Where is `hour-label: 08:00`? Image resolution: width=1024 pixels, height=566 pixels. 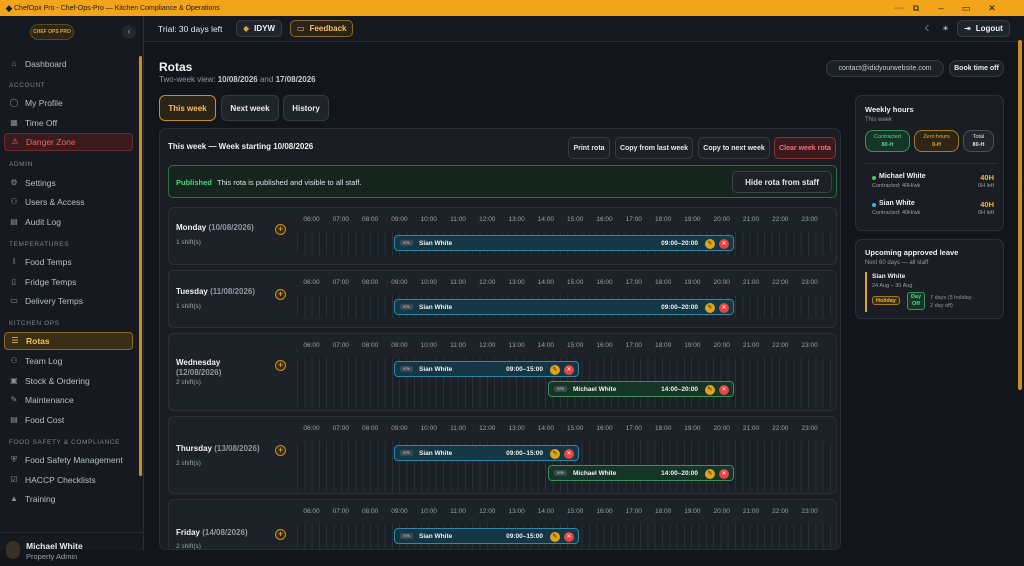
hour-label: 08:00 is located at coordinates (370, 219).